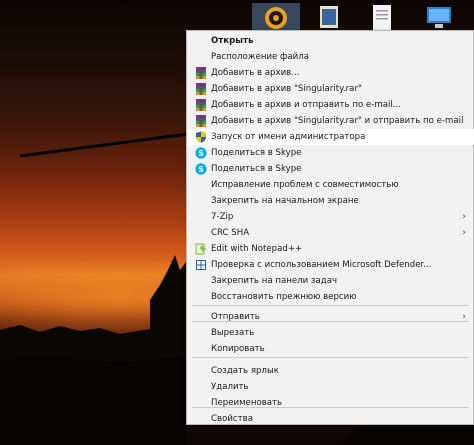 The image size is (474, 445). I want to click on menu-item-label: Восстановить прежнюю версию, so click(284, 297).